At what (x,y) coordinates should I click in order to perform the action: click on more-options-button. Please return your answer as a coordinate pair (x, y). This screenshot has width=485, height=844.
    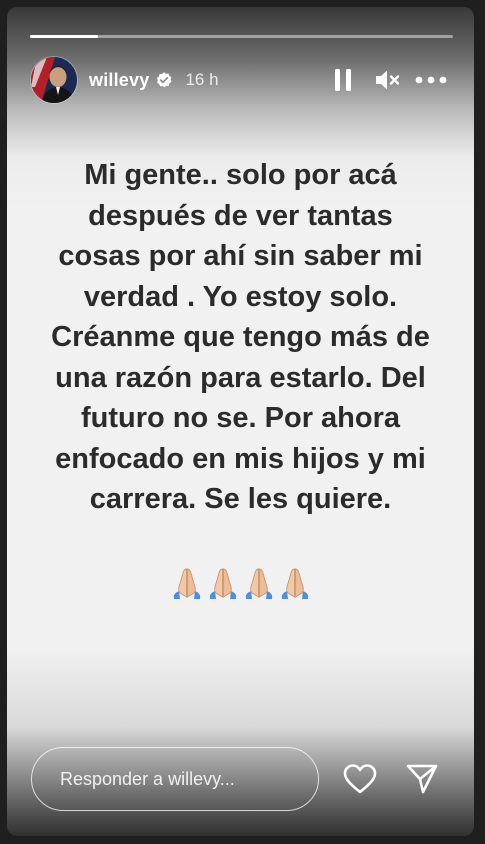
    Looking at the image, I should click on (431, 80).